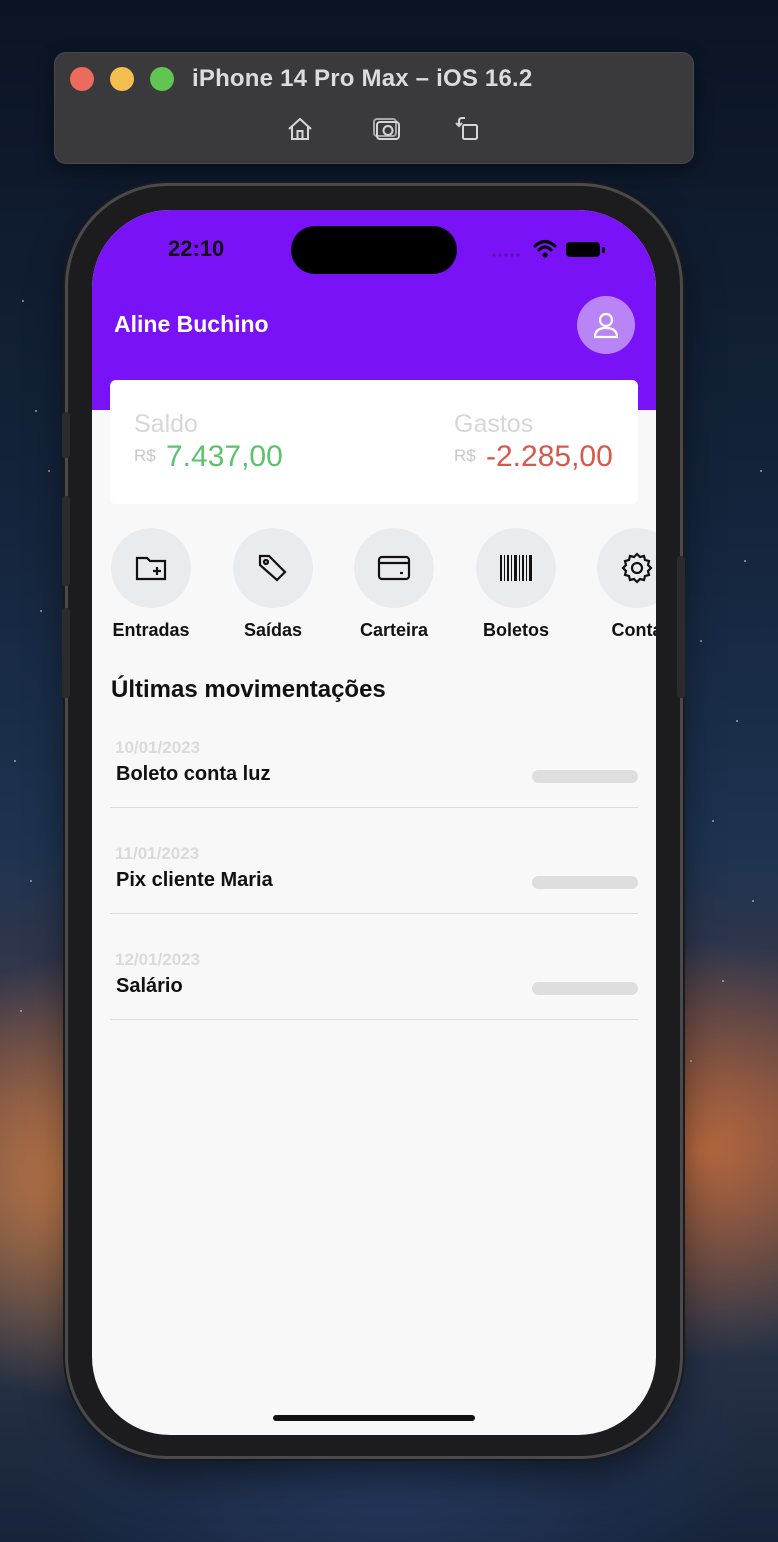 This screenshot has width=778, height=1542. What do you see at coordinates (374, 773) in the screenshot?
I see `movement-row: 10/01/2023 Boleto conta luz` at bounding box center [374, 773].